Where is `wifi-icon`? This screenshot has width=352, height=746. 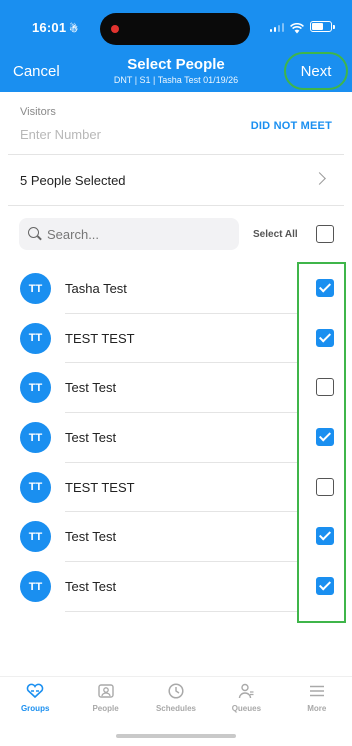
wifi-icon is located at coordinates (297, 27).